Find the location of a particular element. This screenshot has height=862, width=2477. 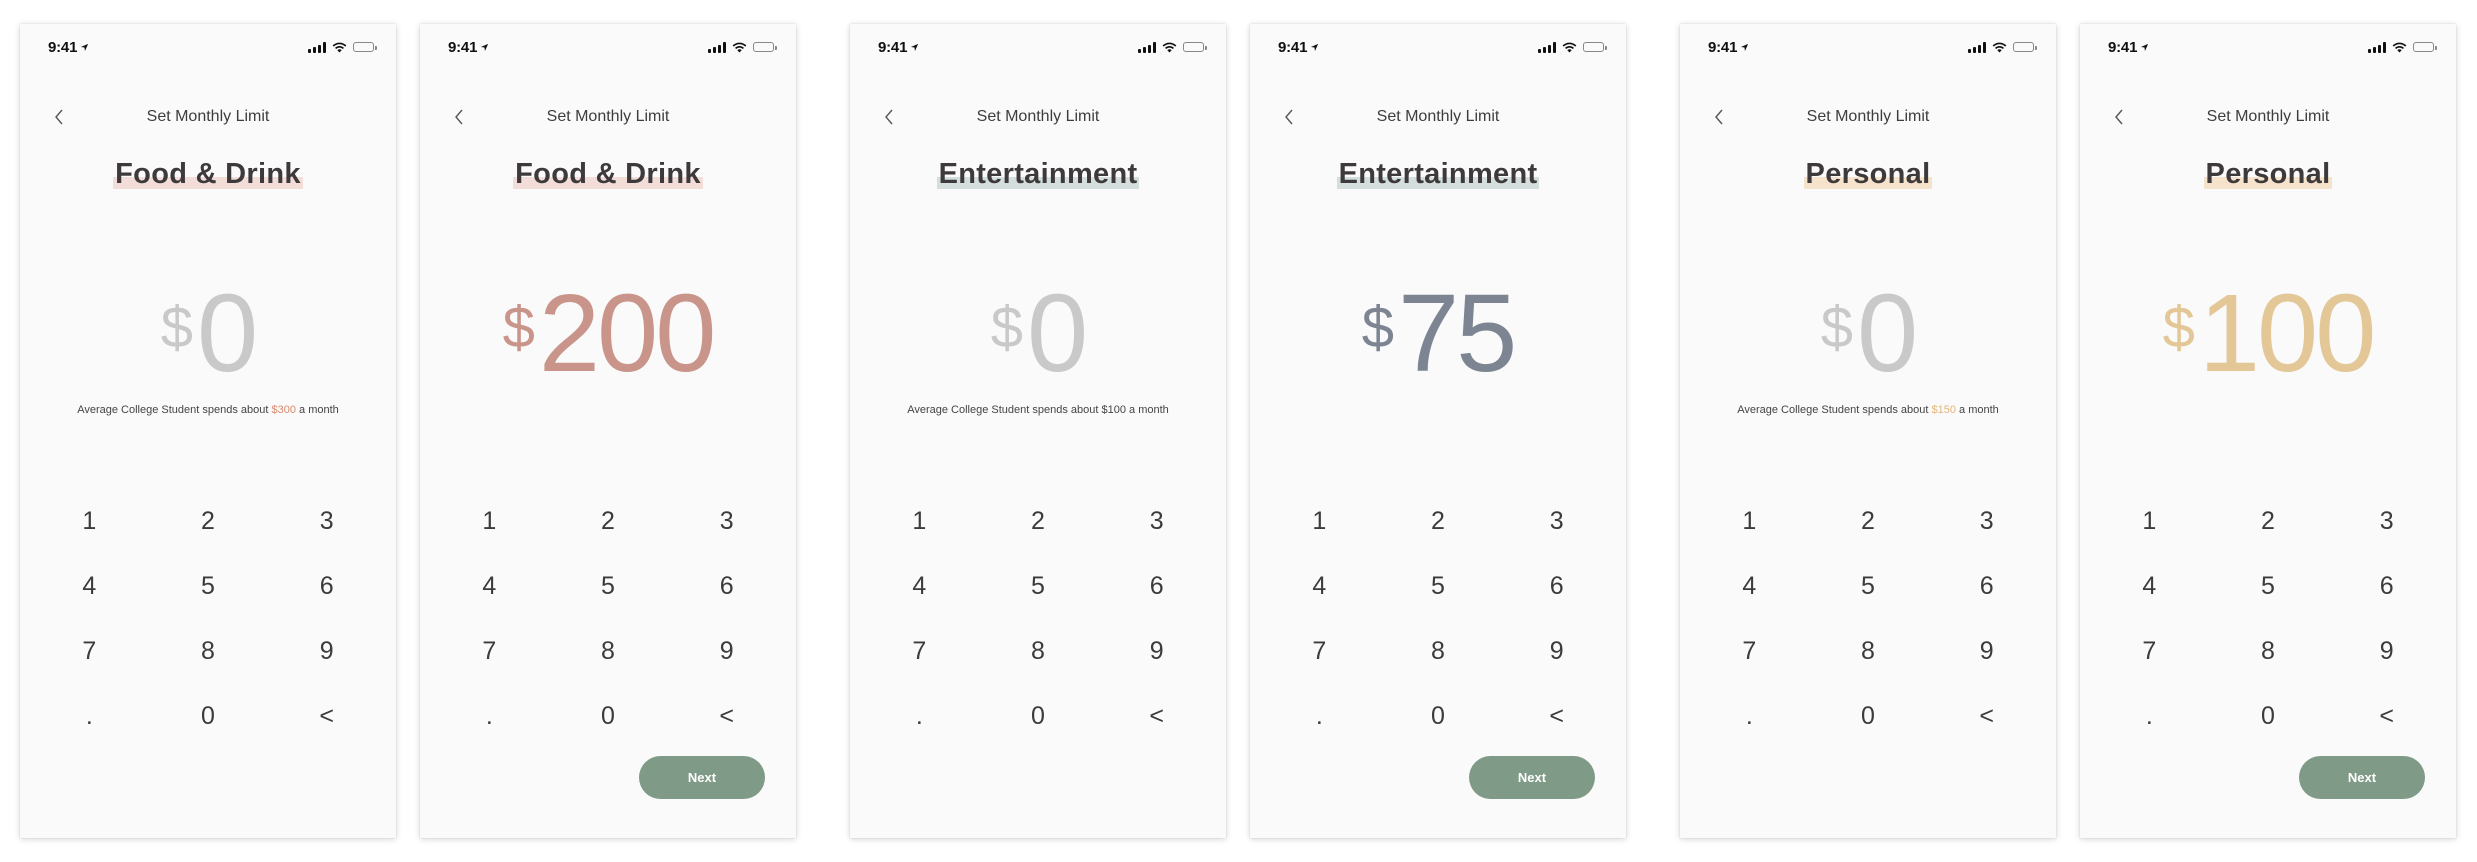

category-title: Personal is located at coordinates (2268, 174).